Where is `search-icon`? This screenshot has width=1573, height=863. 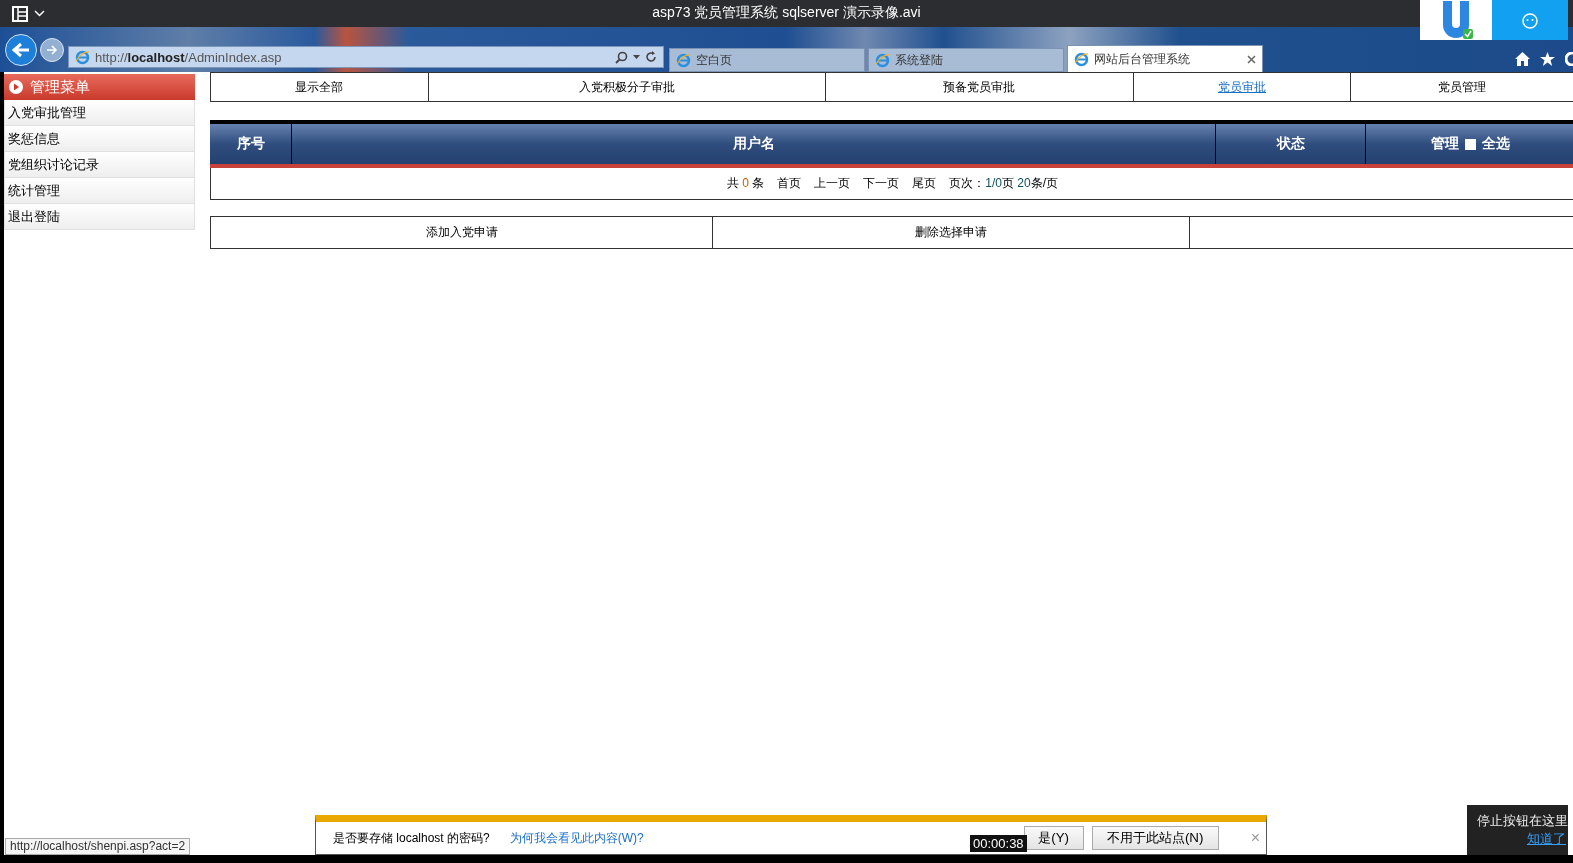
search-icon is located at coordinates (621, 57).